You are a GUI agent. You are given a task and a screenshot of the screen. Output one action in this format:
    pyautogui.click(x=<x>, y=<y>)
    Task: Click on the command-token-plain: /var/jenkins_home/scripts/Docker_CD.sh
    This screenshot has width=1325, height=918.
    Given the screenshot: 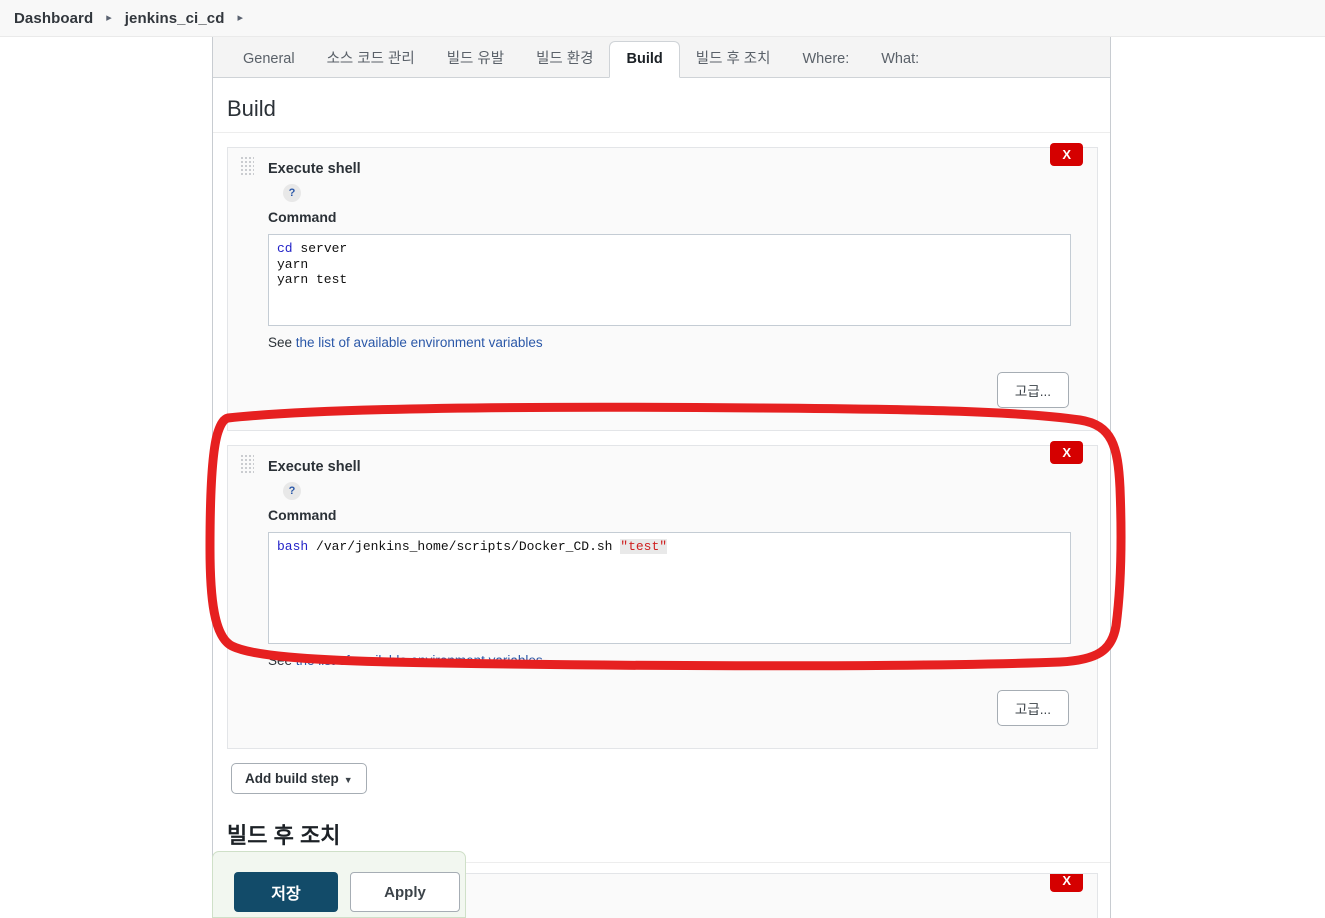 What is the action you would take?
    pyautogui.click(x=464, y=546)
    